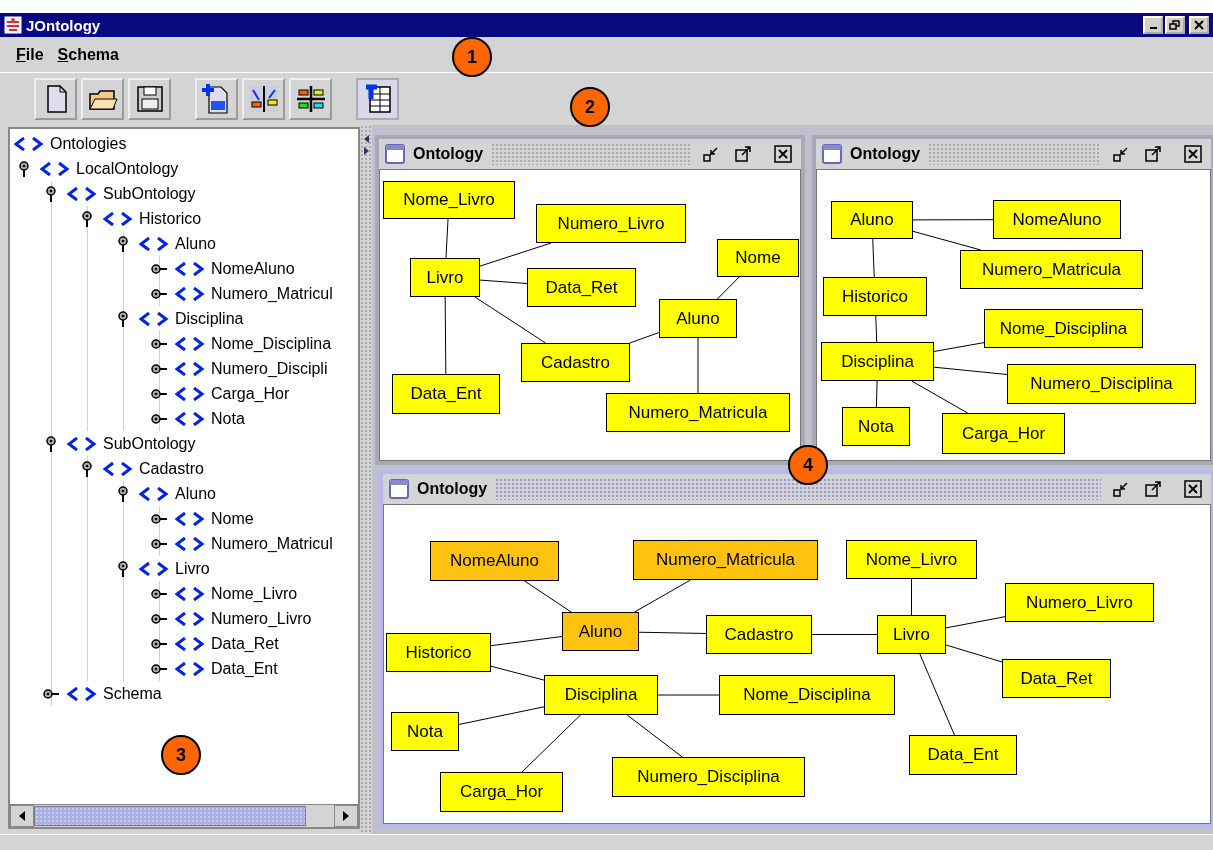  What do you see at coordinates (244, 668) in the screenshot?
I see `tree-item: Data_Ent` at bounding box center [244, 668].